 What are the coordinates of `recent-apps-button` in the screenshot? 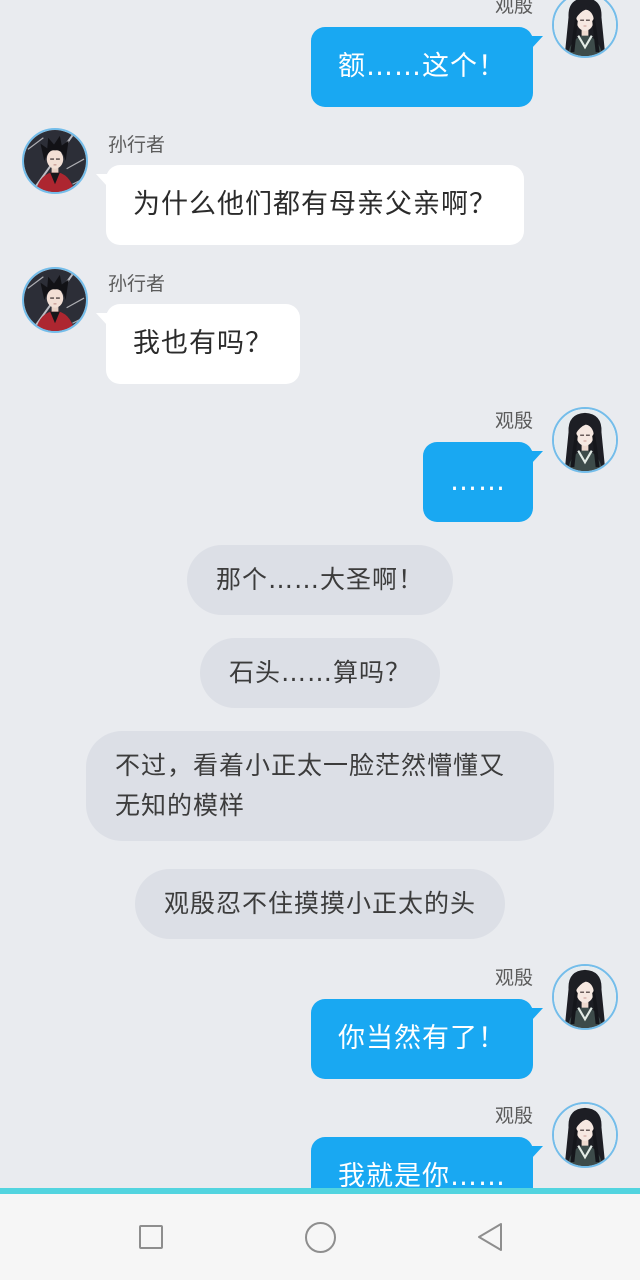 It's located at (151, 1237).